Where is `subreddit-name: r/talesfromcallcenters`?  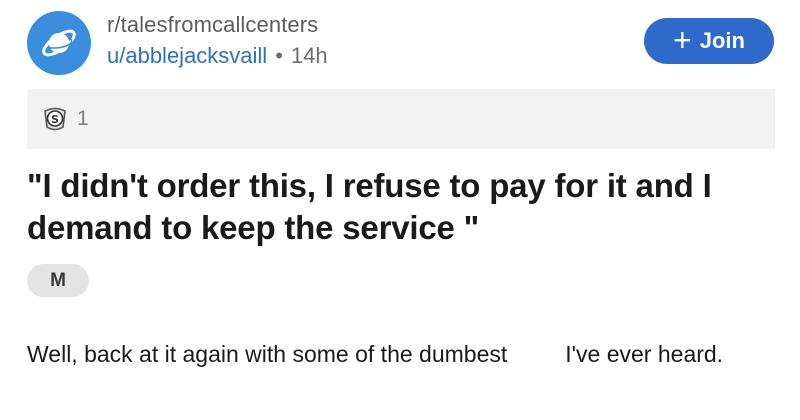
subreddit-name: r/talesfromcallcenters is located at coordinates (217, 25).